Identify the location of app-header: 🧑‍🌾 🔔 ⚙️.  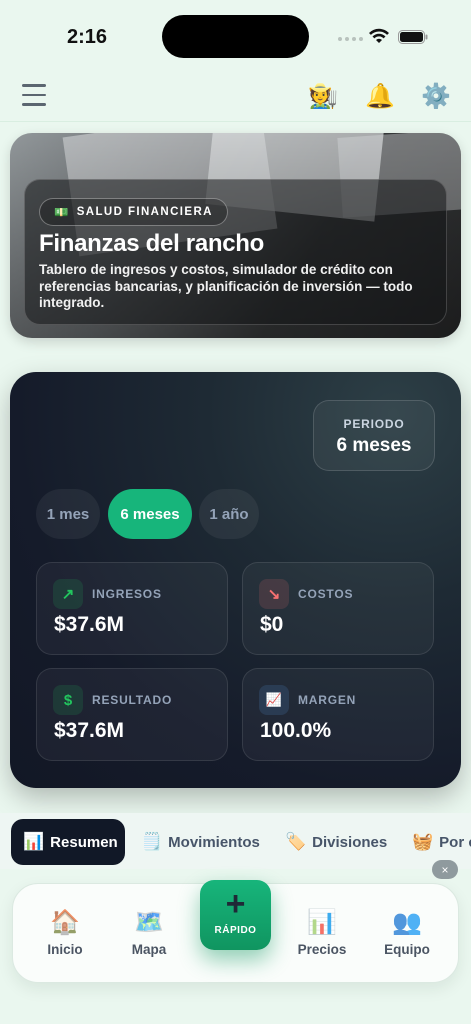
(235, 97).